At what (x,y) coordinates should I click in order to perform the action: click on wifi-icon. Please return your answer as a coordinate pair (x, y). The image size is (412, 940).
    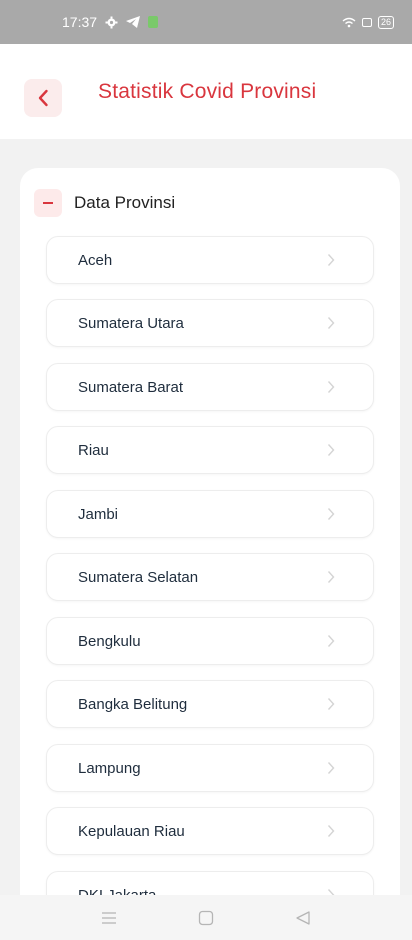
    Looking at the image, I should click on (349, 22).